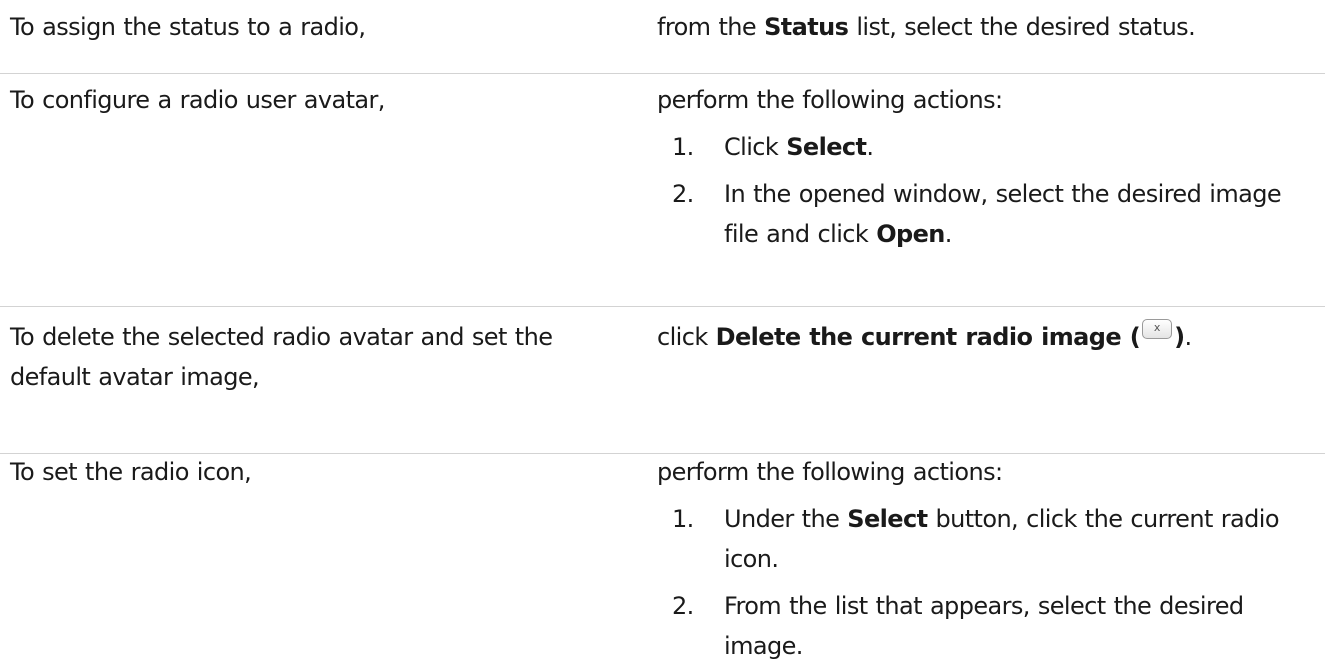 This screenshot has height=670, width=1325. What do you see at coordinates (711, 27) in the screenshot?
I see `text-span: from the` at bounding box center [711, 27].